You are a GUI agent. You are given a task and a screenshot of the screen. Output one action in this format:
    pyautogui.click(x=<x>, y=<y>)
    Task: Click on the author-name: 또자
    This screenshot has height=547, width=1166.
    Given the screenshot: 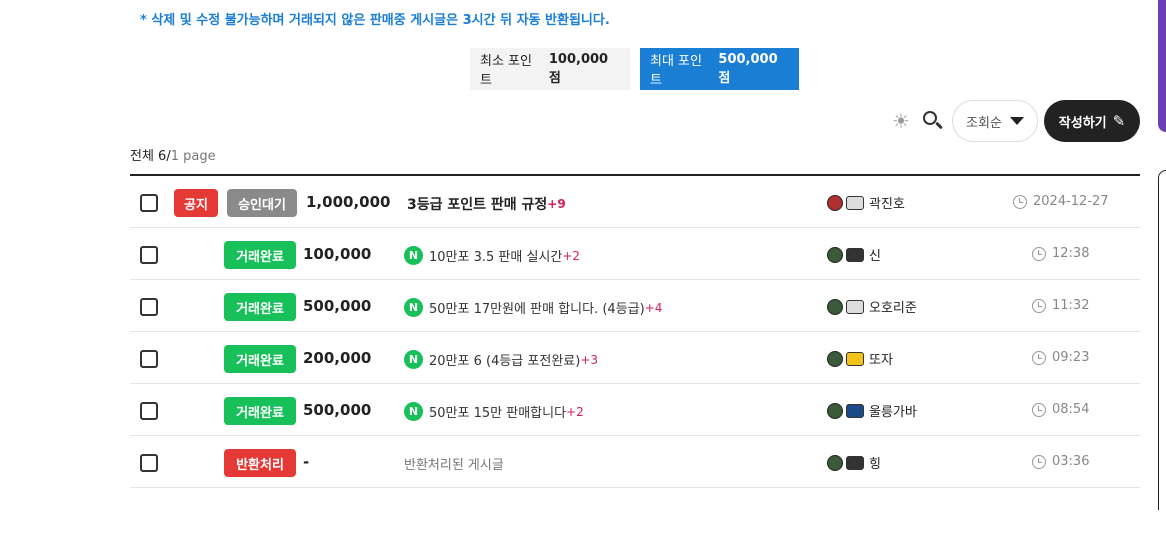 What is the action you would take?
    pyautogui.click(x=881, y=360)
    